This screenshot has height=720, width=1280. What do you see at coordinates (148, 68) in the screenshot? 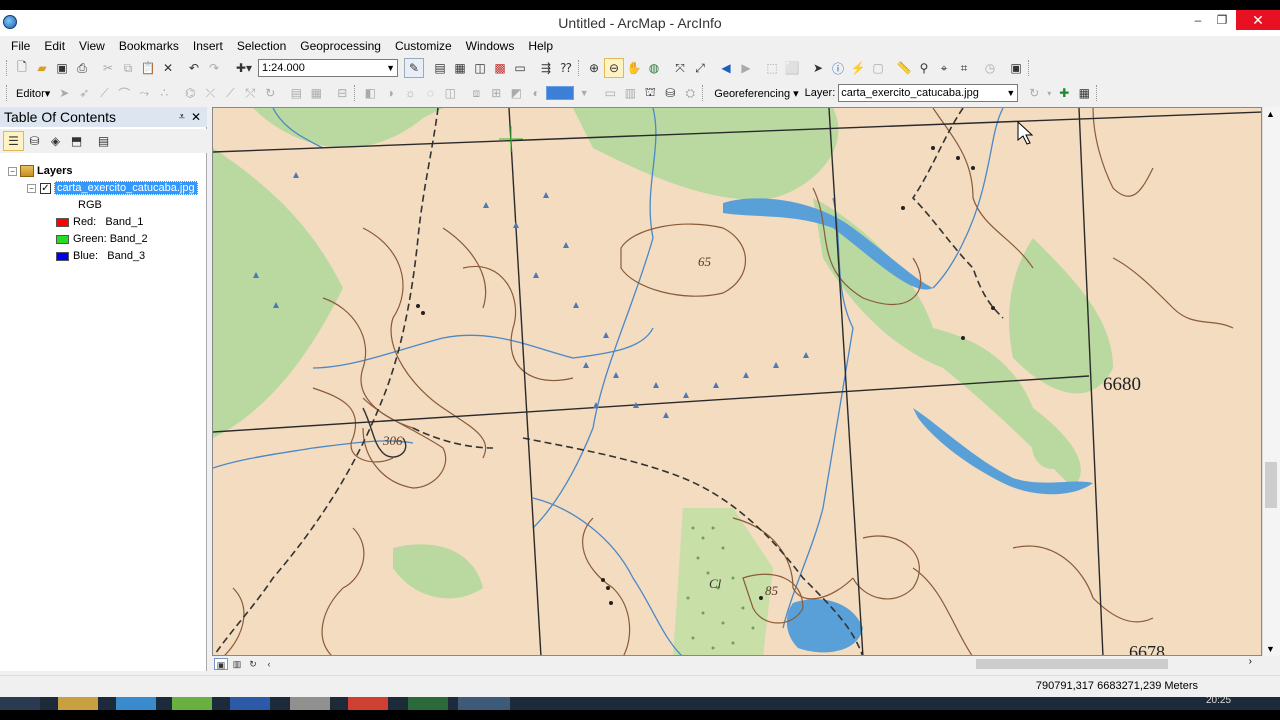
I see `paste-icon: 📋` at bounding box center [148, 68].